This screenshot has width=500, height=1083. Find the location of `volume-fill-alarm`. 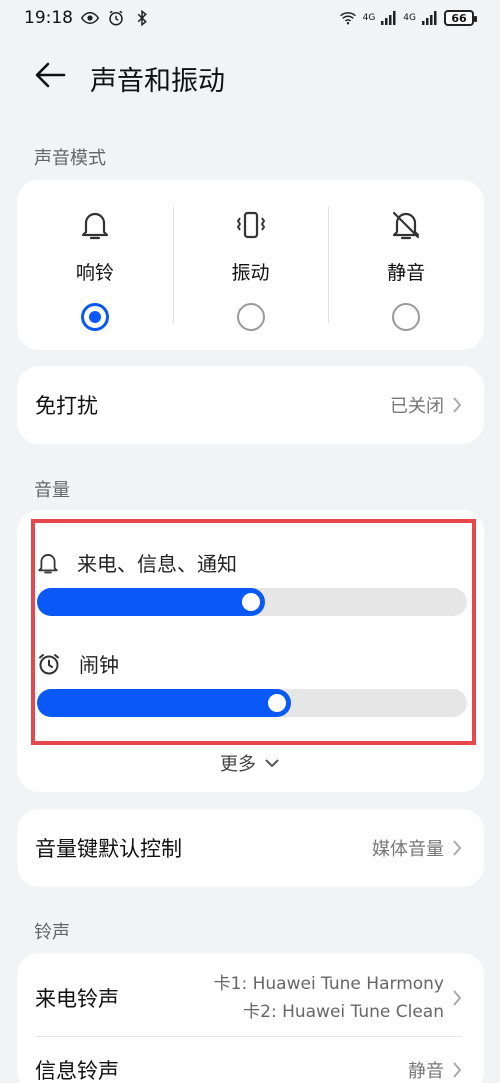

volume-fill-alarm is located at coordinates (164, 703).